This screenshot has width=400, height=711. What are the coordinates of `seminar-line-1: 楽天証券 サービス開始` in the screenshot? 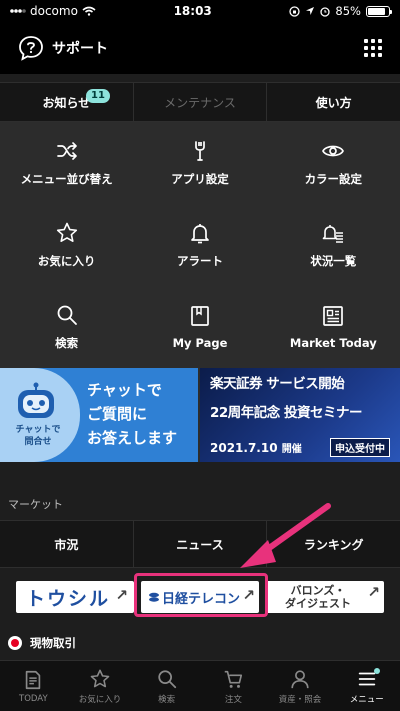 It's located at (277, 384).